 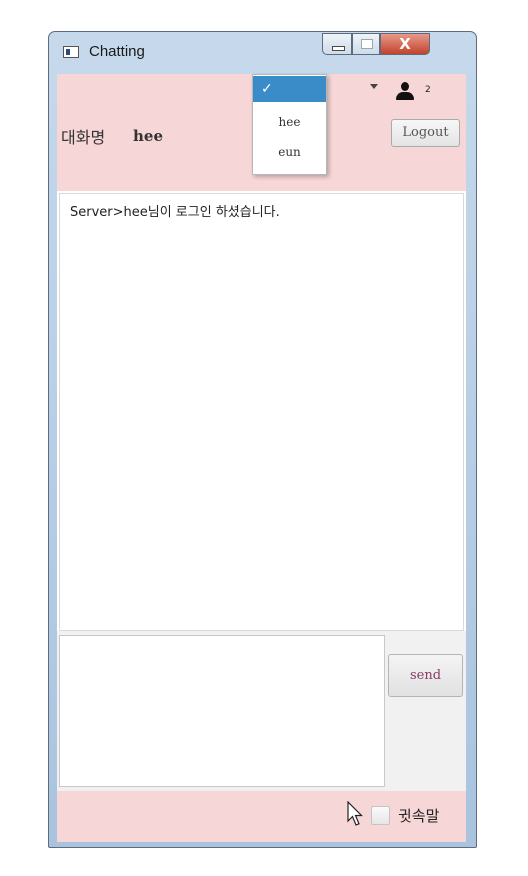 I want to click on chevron-down-icon, so click(x=374, y=86).